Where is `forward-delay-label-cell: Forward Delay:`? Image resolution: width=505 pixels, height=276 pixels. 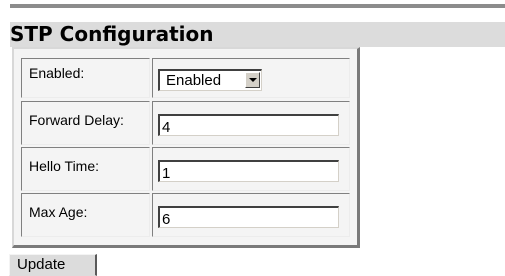
forward-delay-label-cell: Forward Delay: is located at coordinates (85, 123).